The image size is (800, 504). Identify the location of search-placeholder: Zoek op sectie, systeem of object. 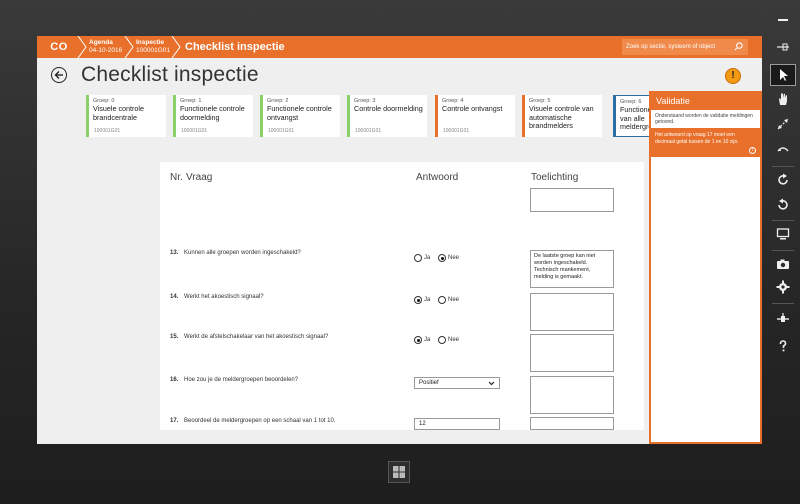
(671, 47).